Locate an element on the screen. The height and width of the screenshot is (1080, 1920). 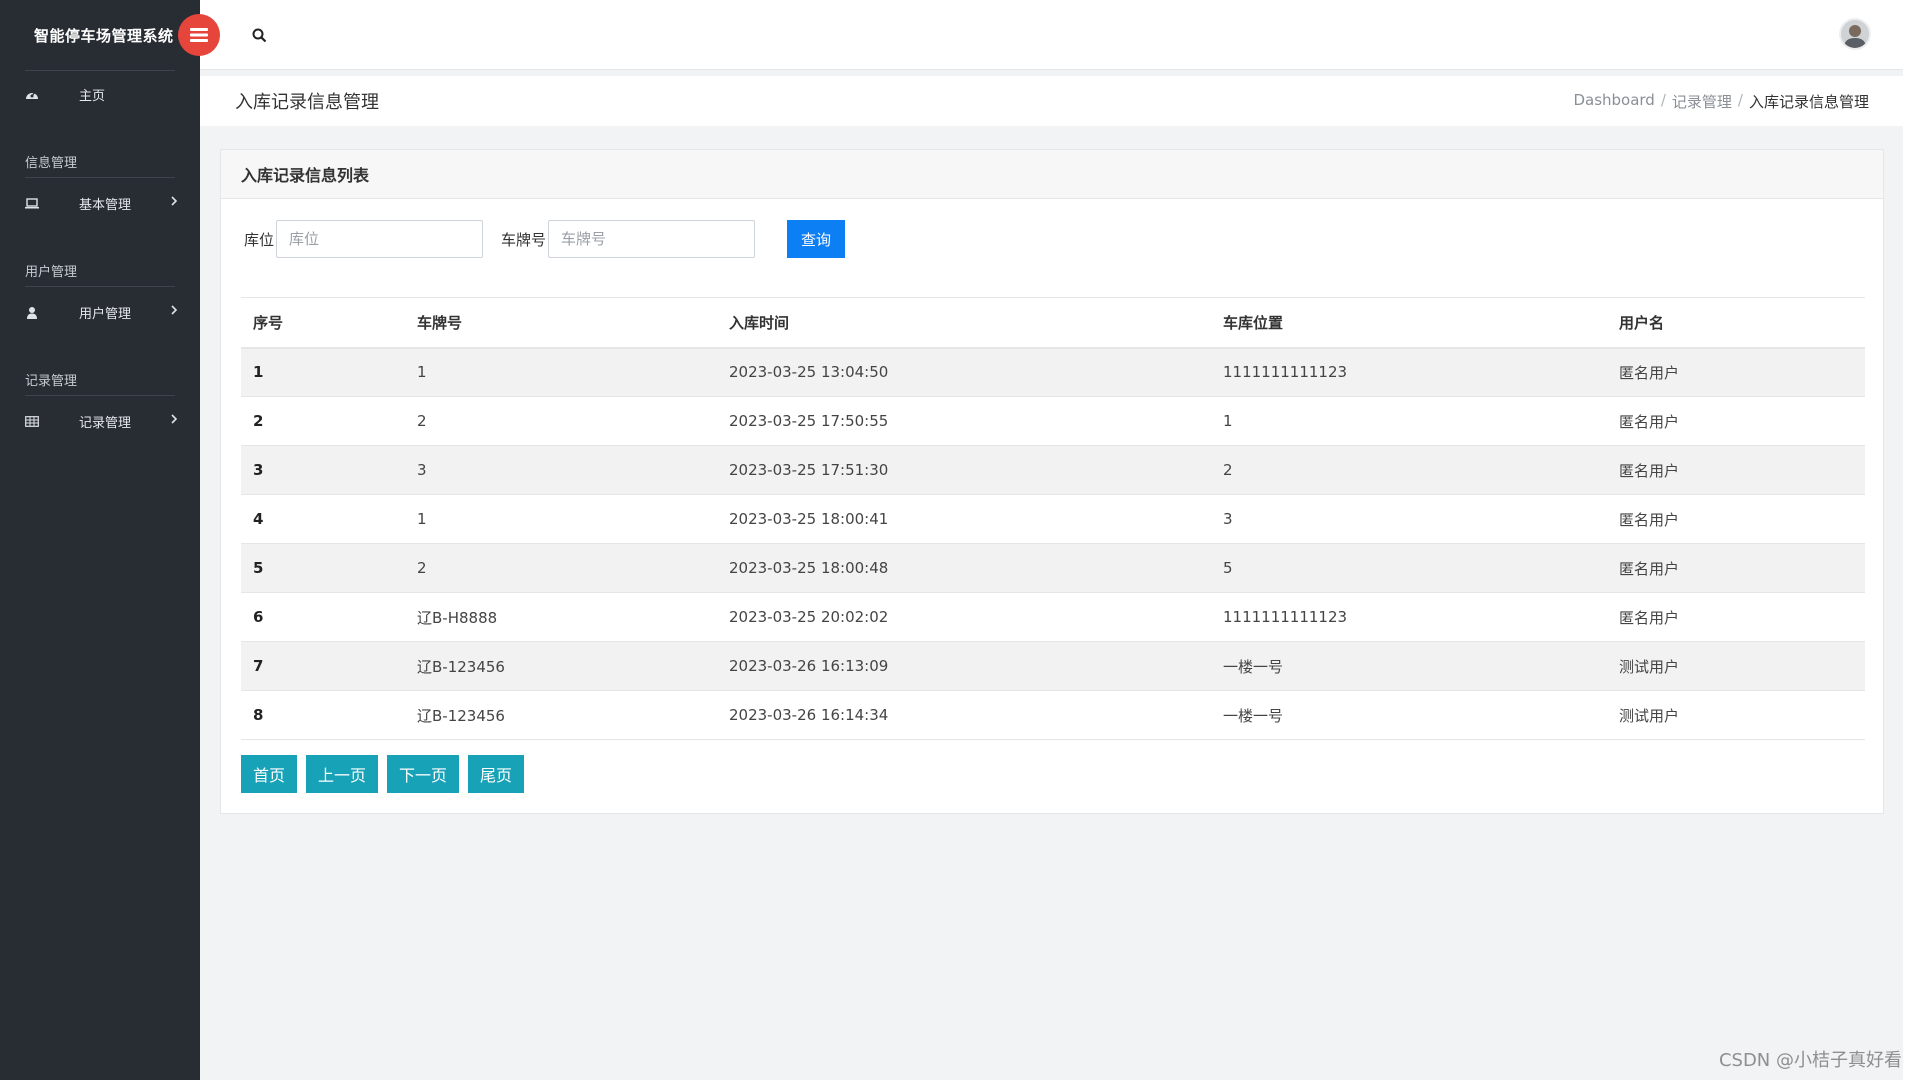
page-title: 入库记录信息管理 is located at coordinates (307, 102).